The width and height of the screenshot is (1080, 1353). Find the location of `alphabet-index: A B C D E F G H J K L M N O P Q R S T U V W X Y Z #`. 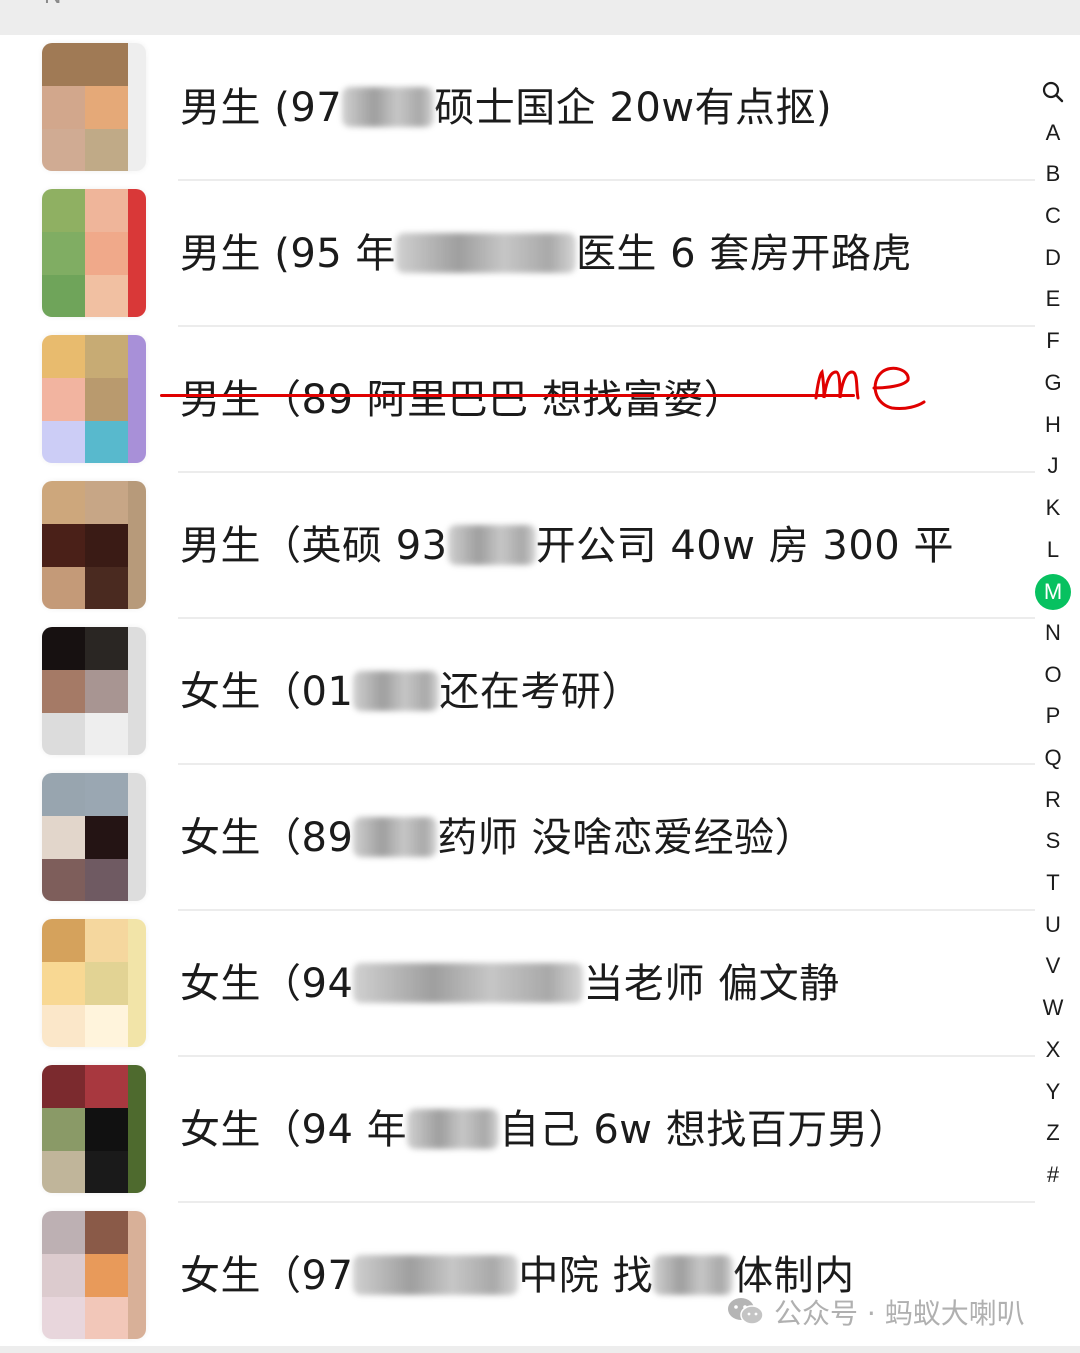

alphabet-index: A B C D E F G H J K L M N O P Q R S T U V W X Y Z # is located at coordinates (1053, 633).